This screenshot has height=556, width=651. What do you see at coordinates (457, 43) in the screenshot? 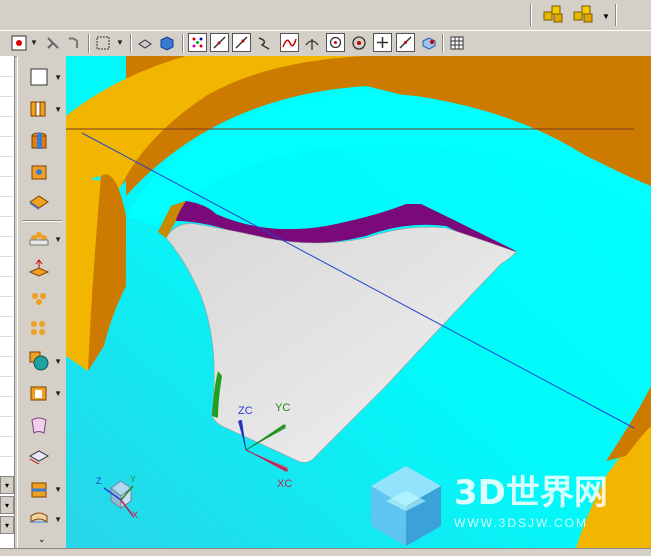
I see `grid-icon` at bounding box center [457, 43].